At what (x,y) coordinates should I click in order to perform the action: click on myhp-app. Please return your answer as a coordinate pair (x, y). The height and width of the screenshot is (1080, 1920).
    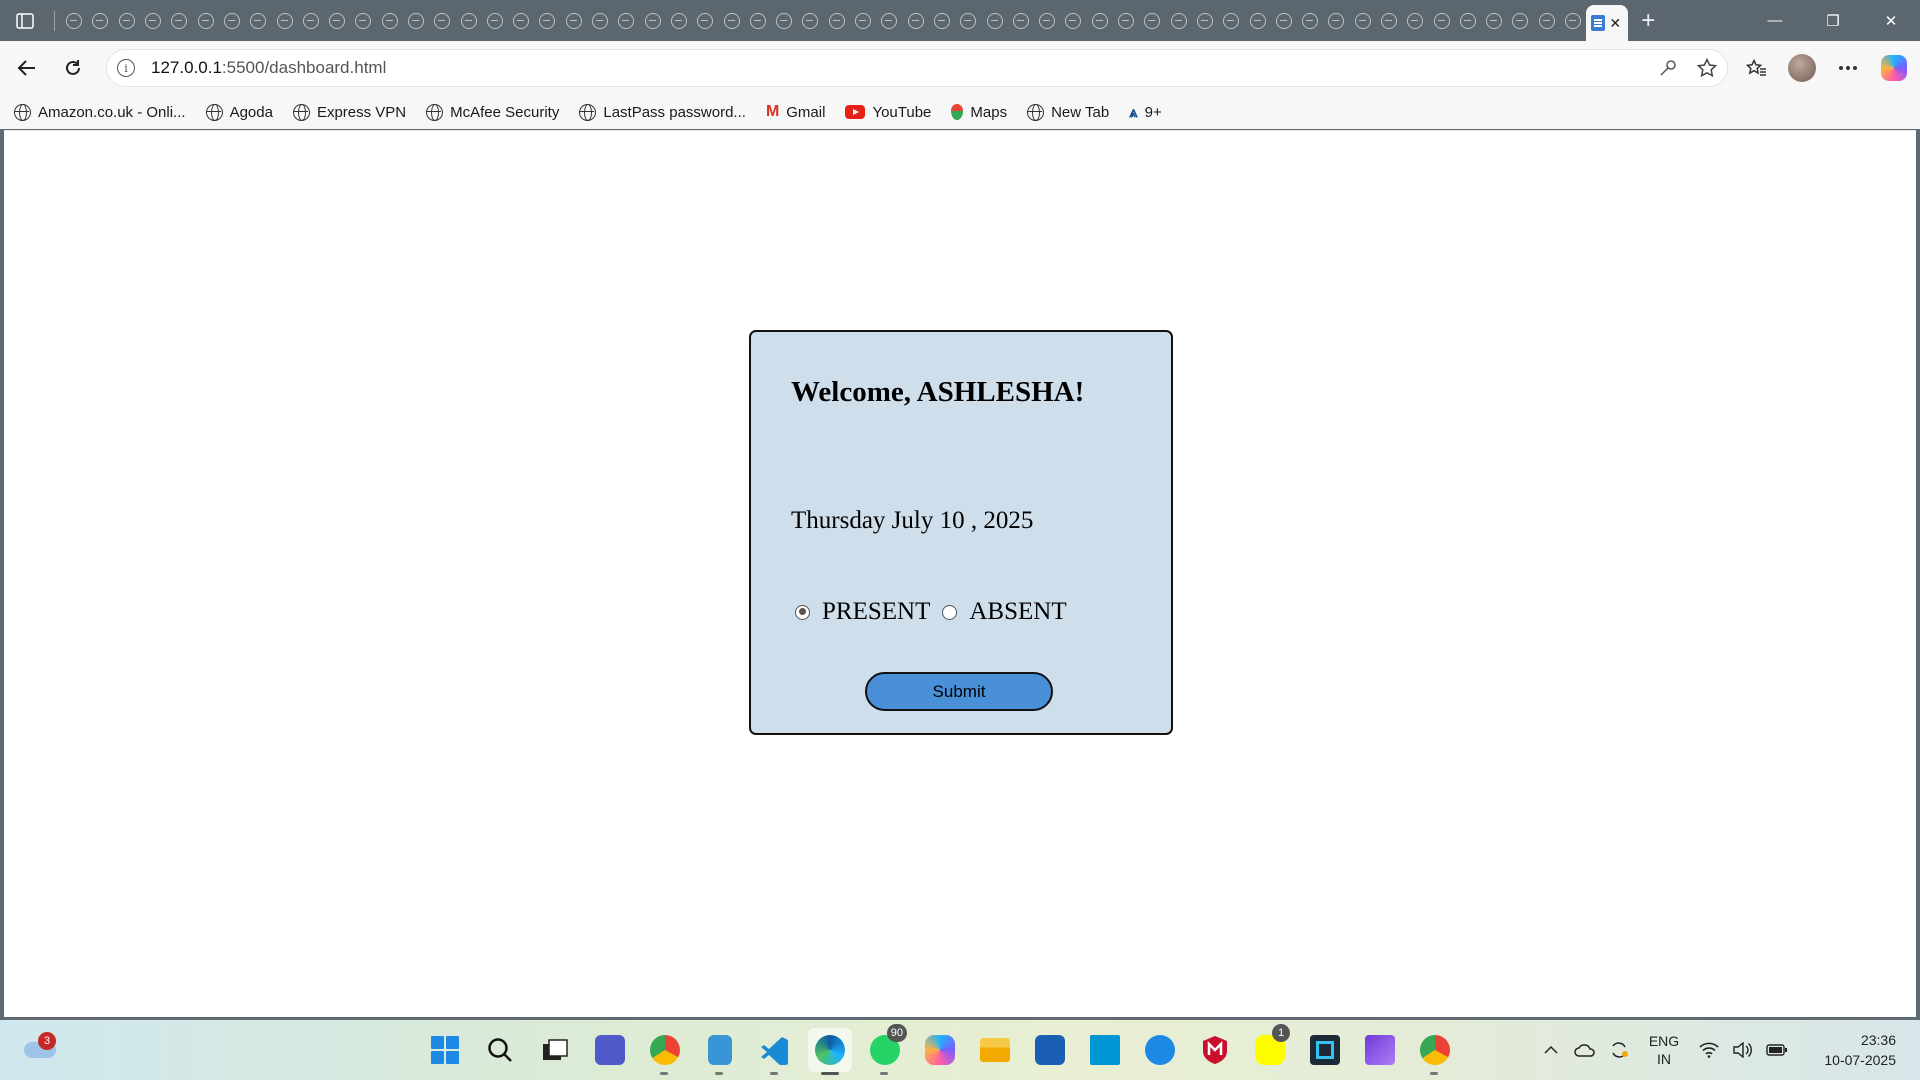
    Looking at the image, I should click on (1105, 1050).